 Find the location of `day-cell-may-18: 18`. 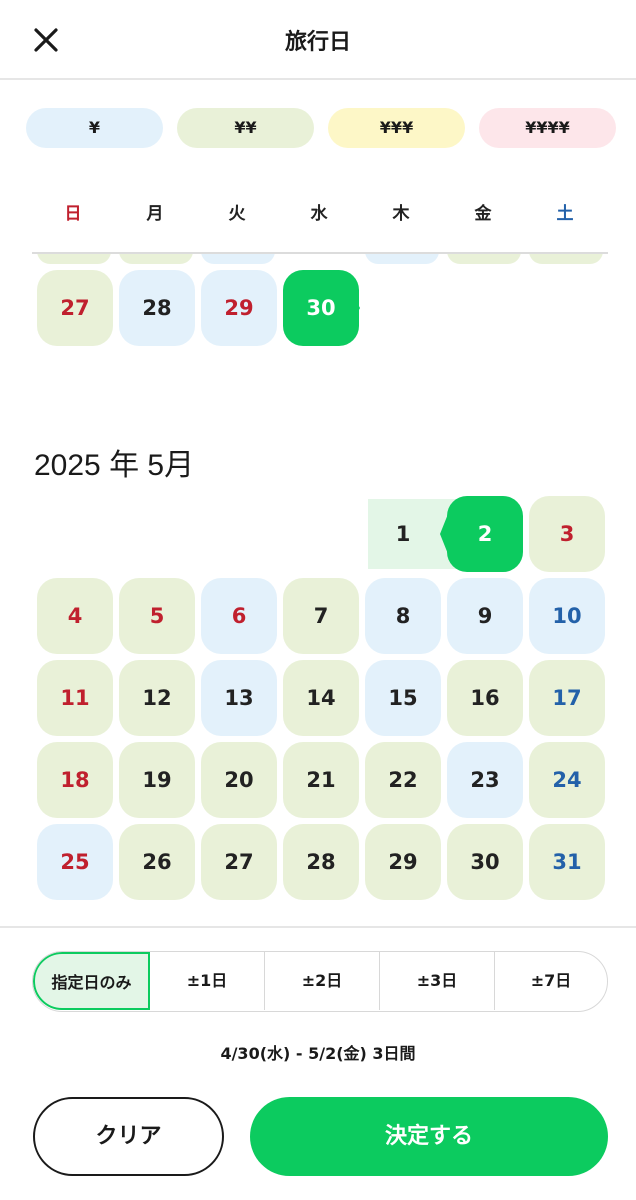

day-cell-may-18: 18 is located at coordinates (75, 780).